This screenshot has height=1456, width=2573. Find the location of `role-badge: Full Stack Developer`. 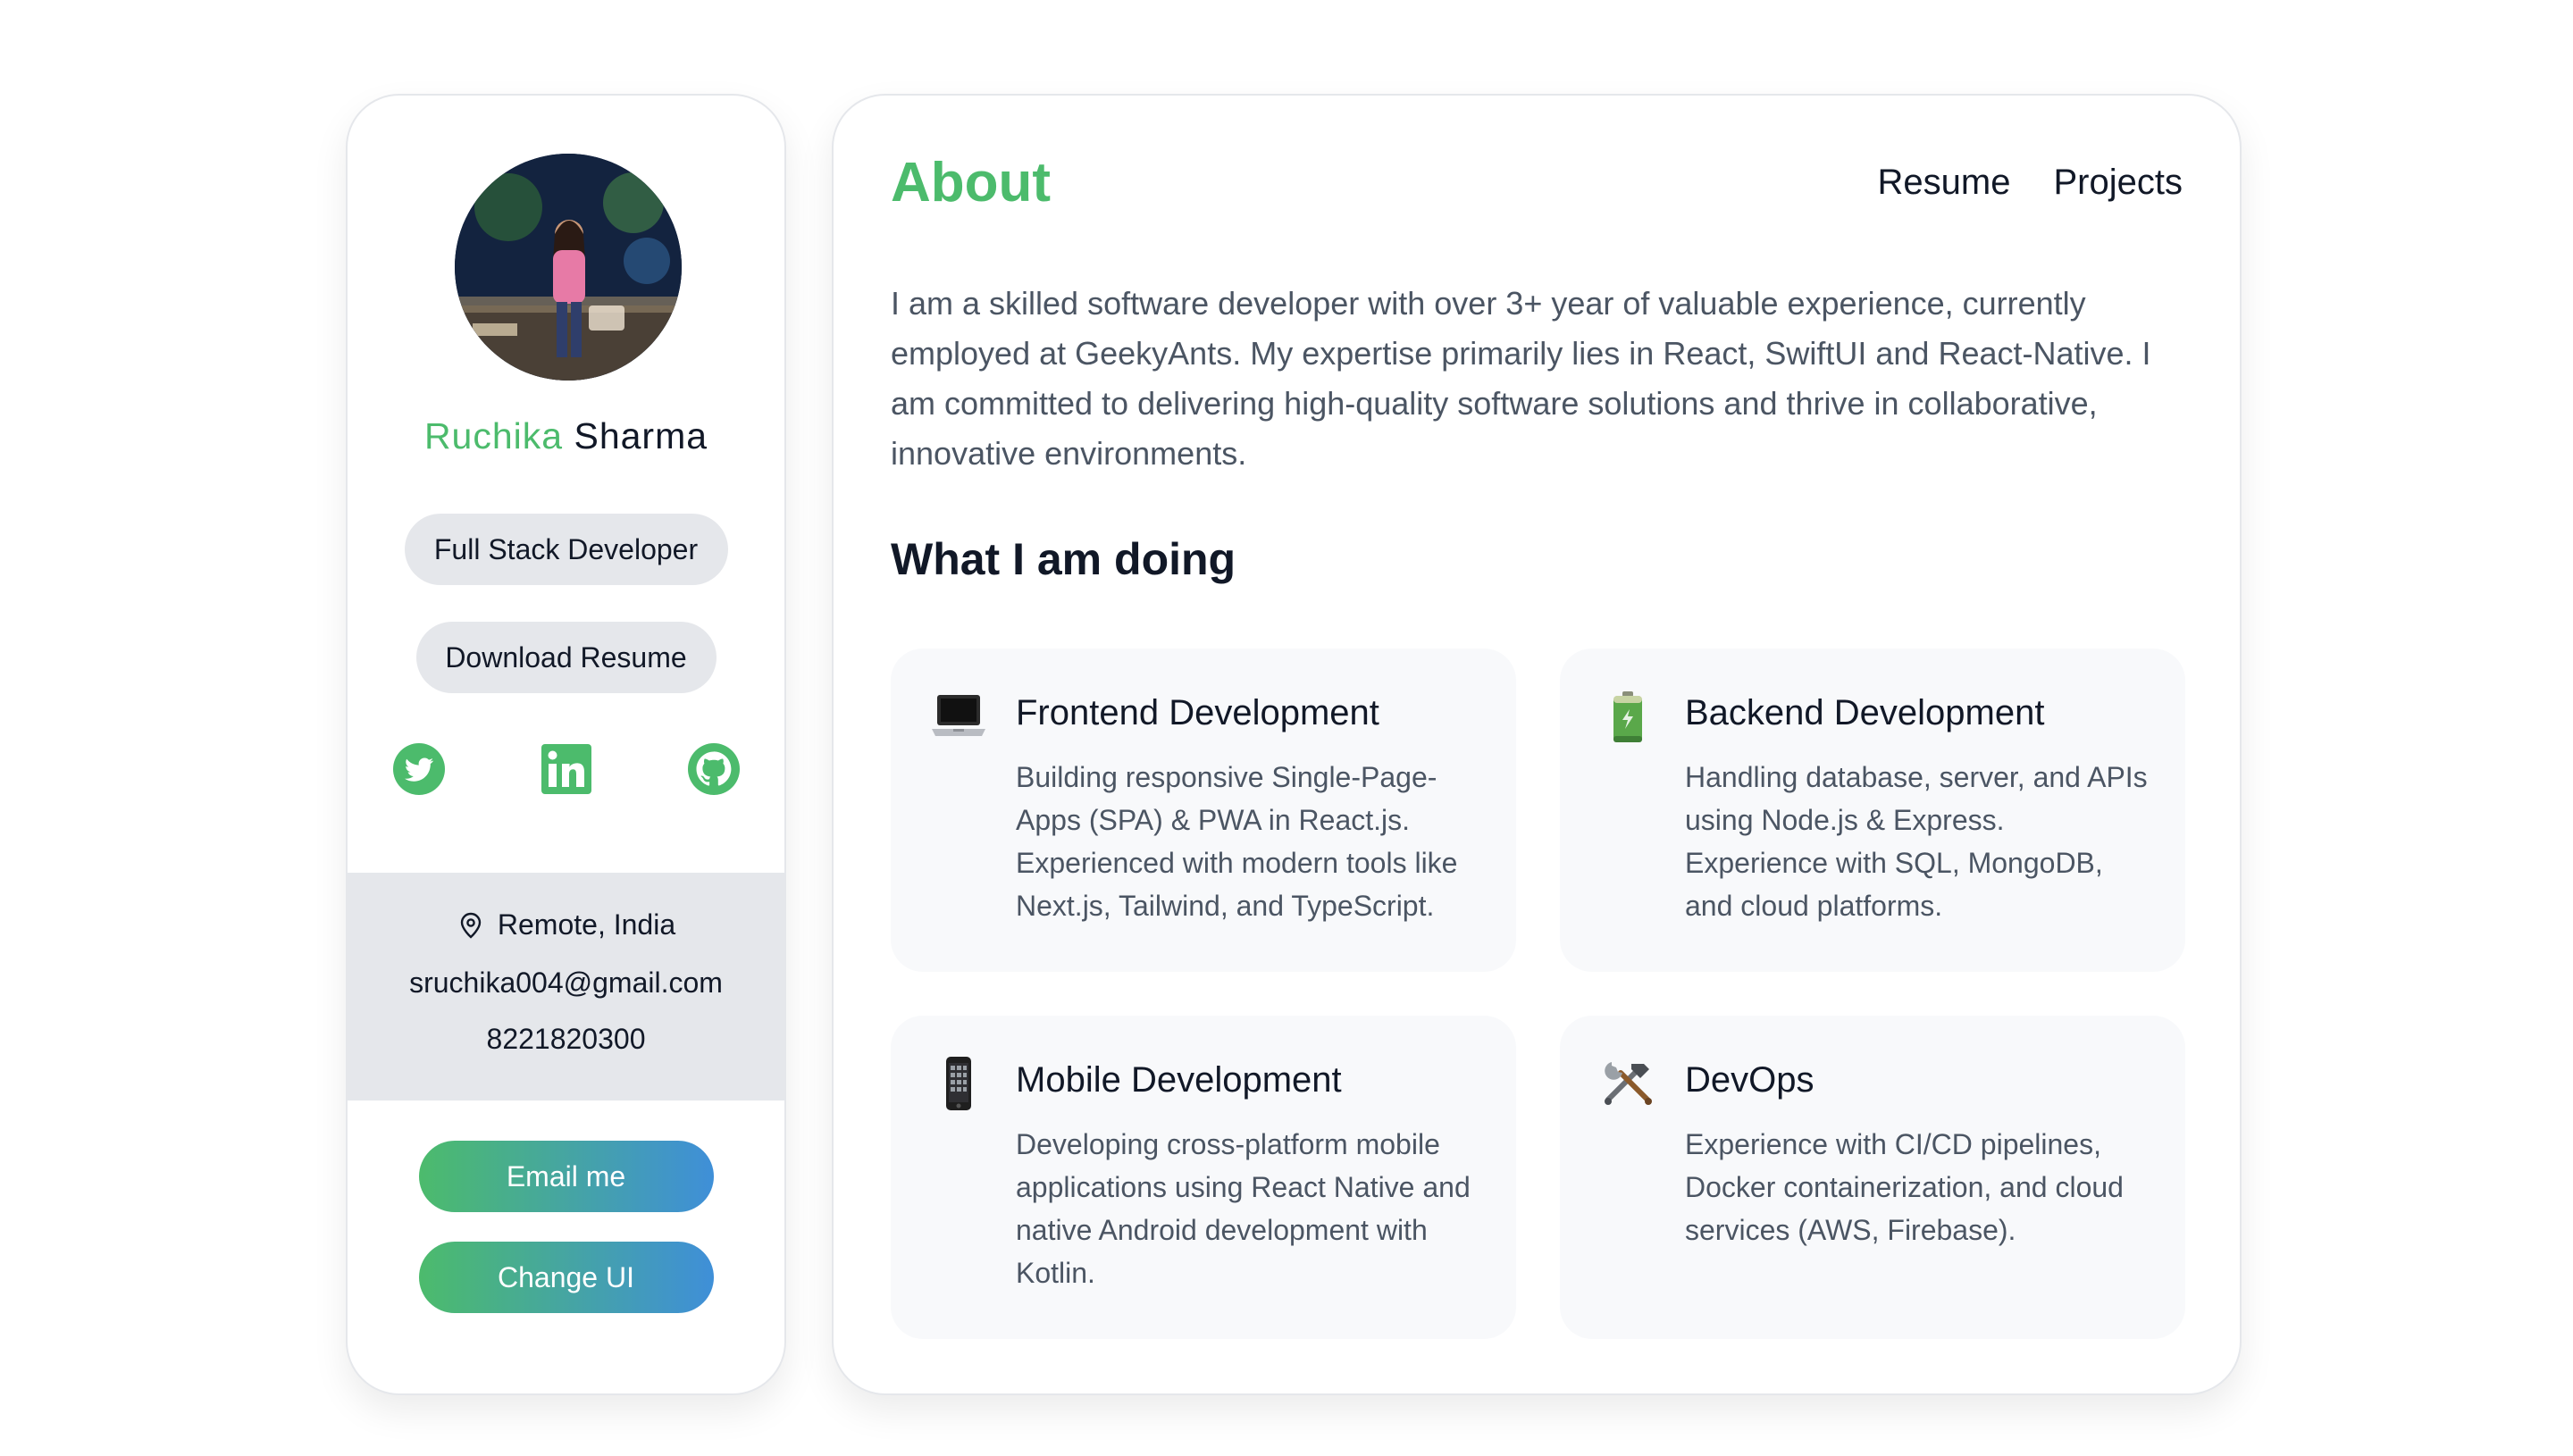

role-badge: Full Stack Developer is located at coordinates (566, 549).